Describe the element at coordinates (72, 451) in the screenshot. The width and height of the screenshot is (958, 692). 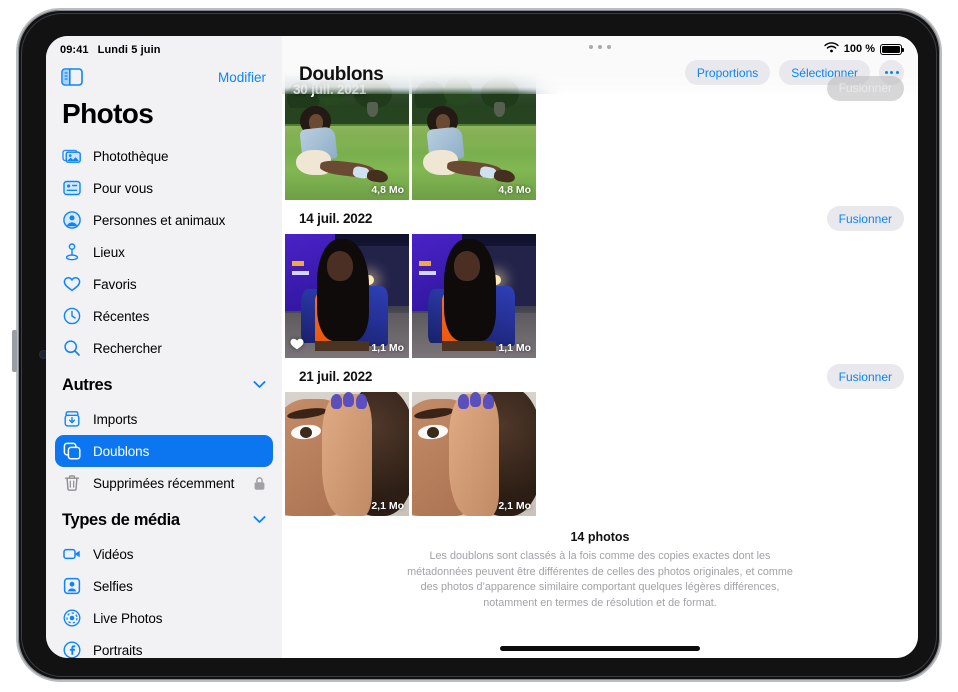
I see `duplicate-icon` at that location.